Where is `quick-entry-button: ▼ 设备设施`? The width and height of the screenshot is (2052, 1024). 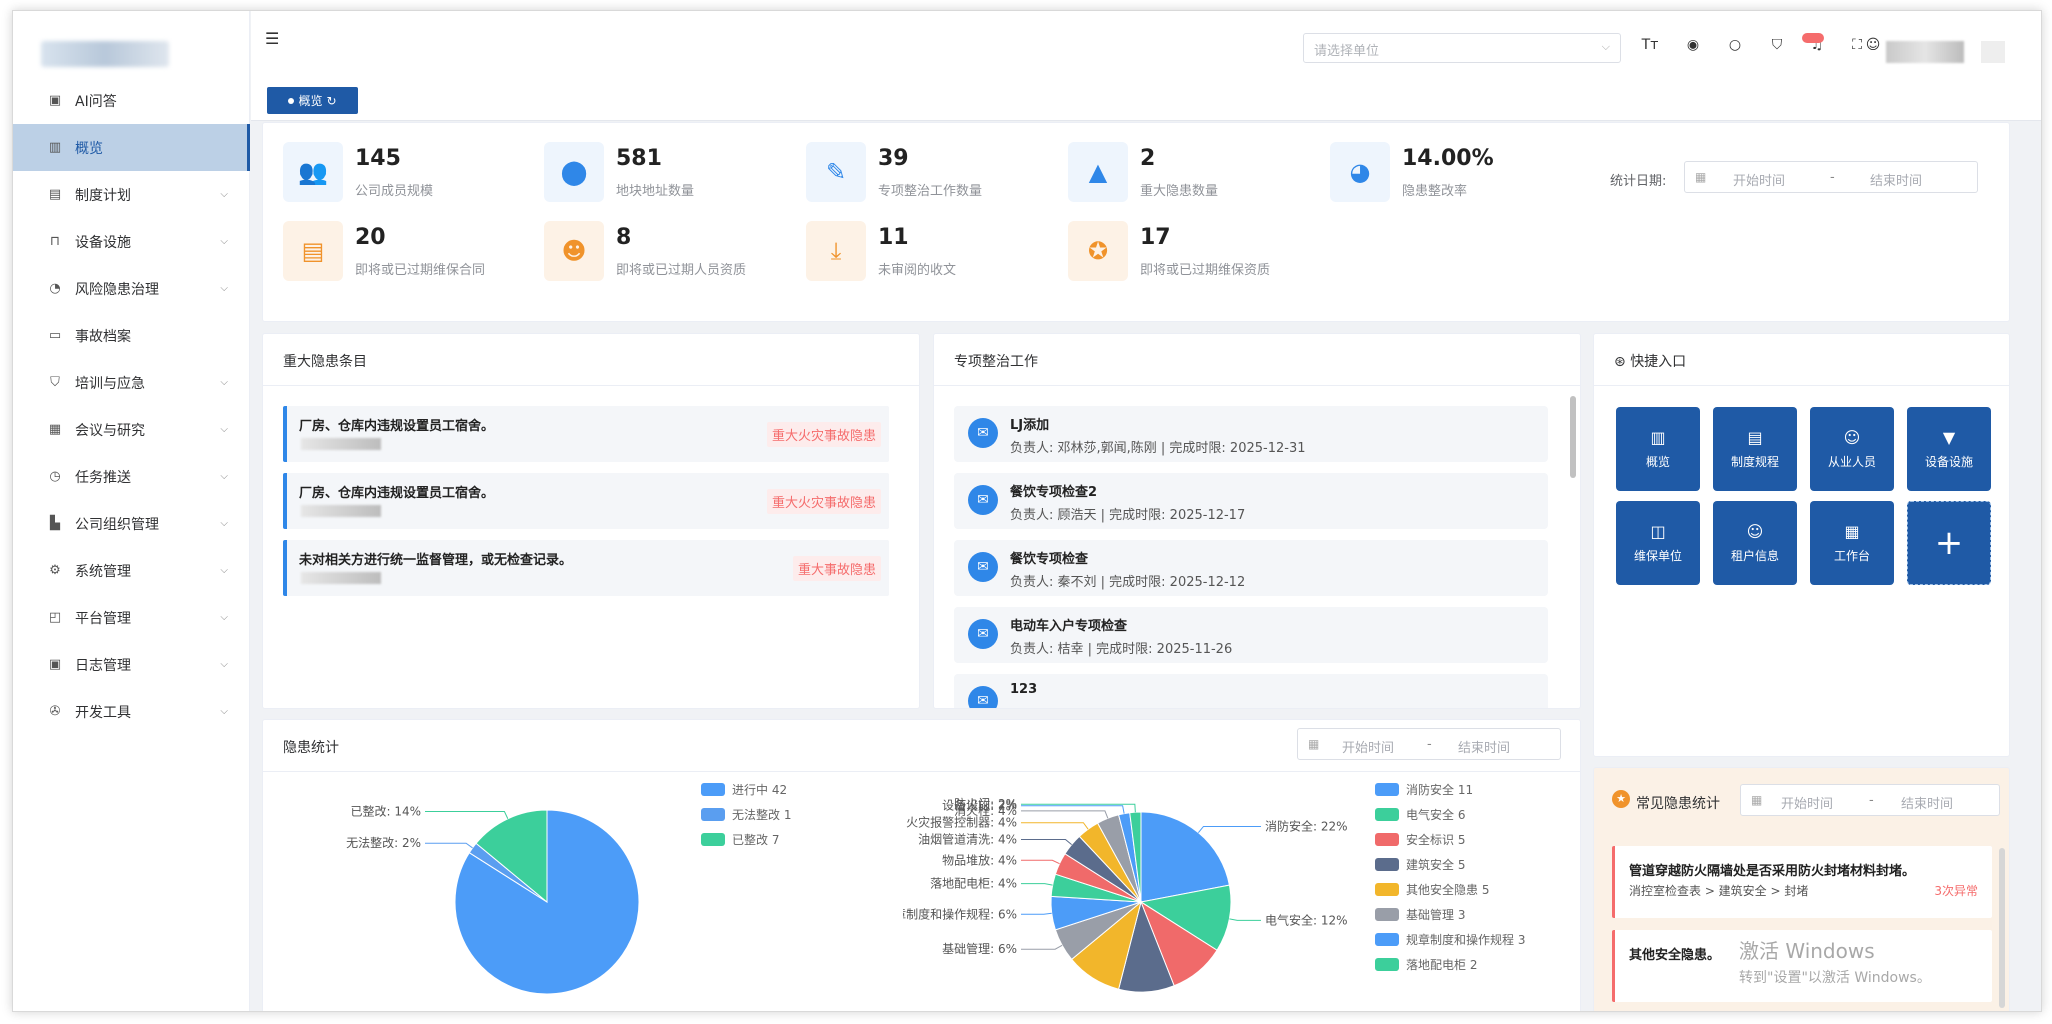
quick-entry-button: ▼ 设备设施 is located at coordinates (1949, 449).